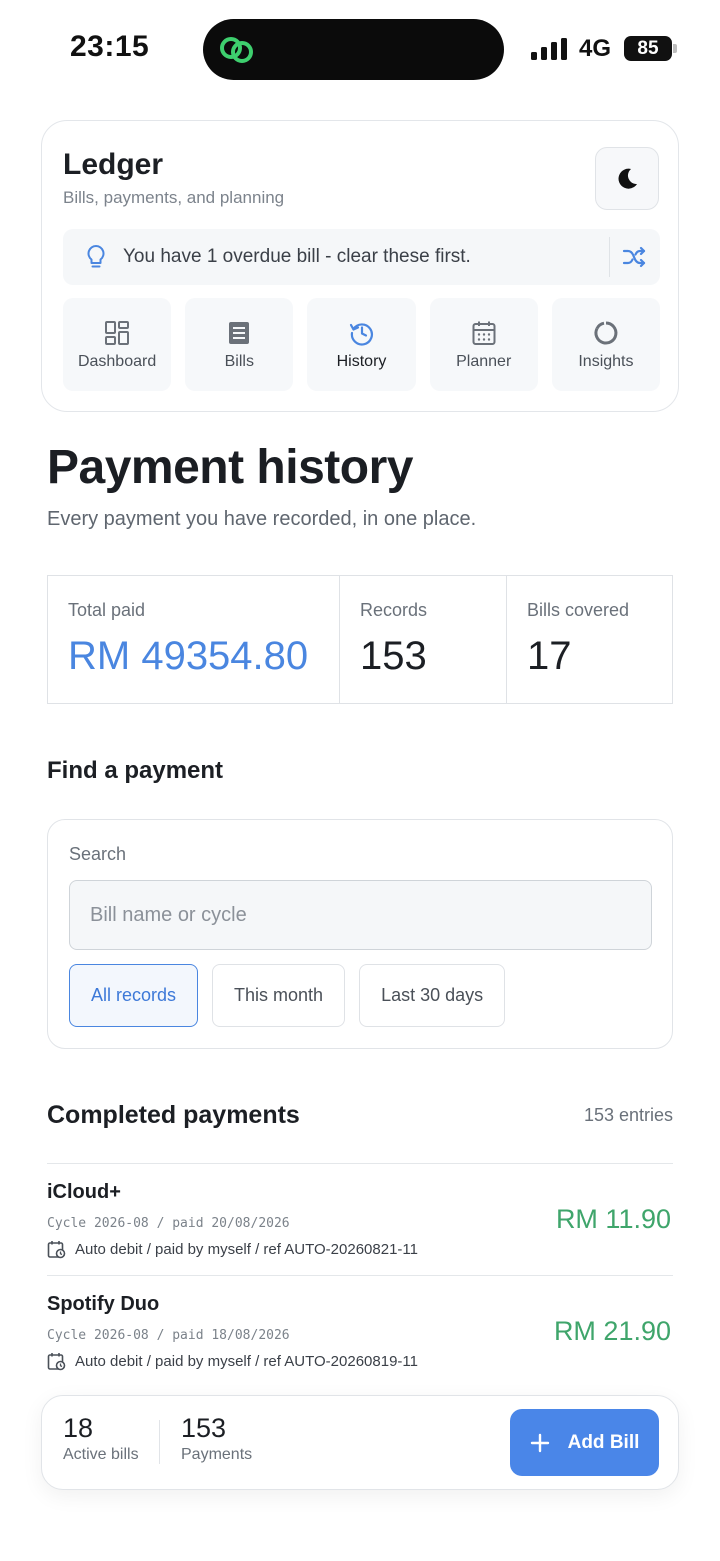 The height and width of the screenshot is (1561, 720). What do you see at coordinates (549, 49) in the screenshot?
I see `signal-icon` at bounding box center [549, 49].